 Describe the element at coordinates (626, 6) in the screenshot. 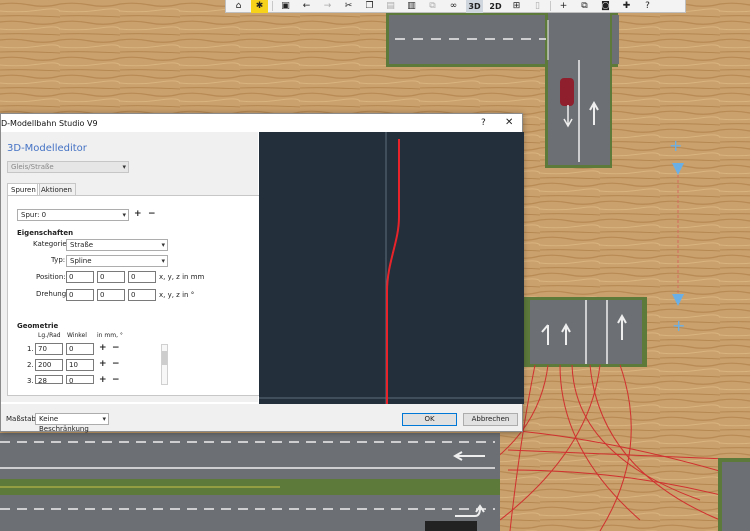

I see `plugin-icon: ✚` at that location.